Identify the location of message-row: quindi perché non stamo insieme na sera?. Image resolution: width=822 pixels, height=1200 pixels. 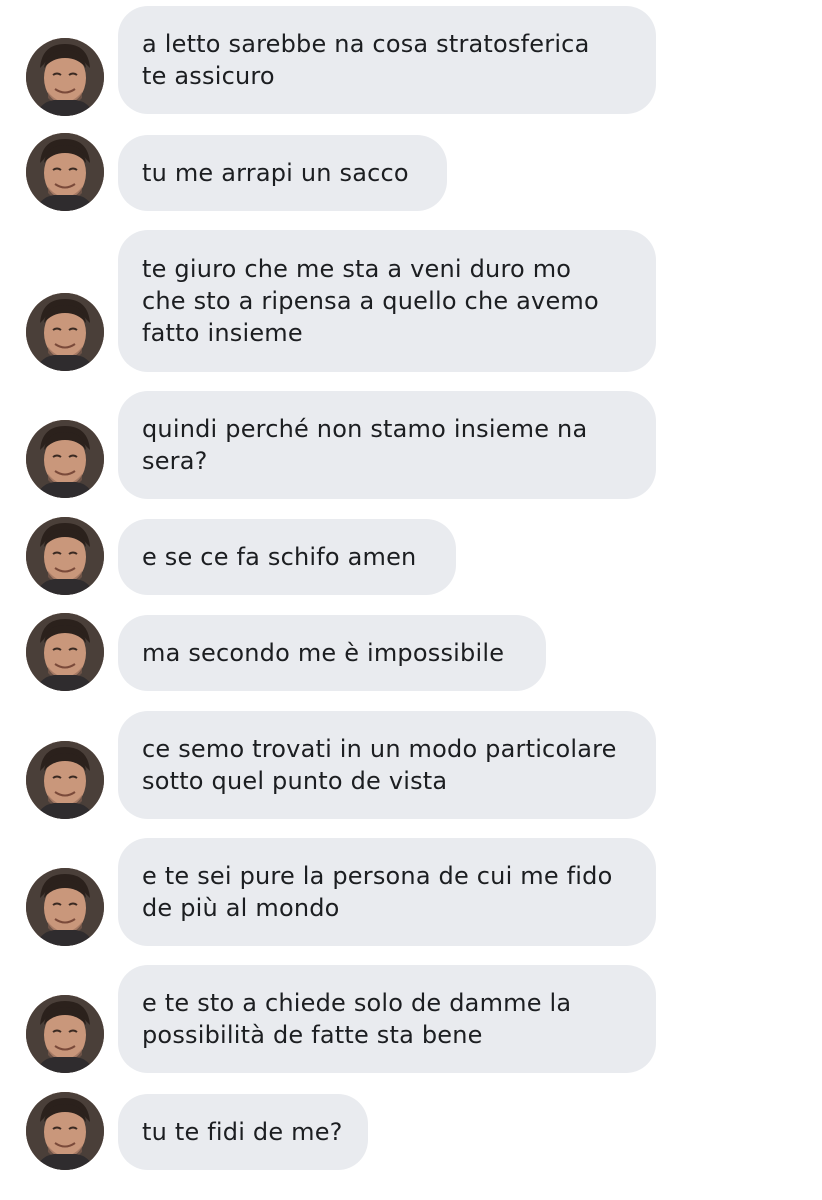
(411, 445).